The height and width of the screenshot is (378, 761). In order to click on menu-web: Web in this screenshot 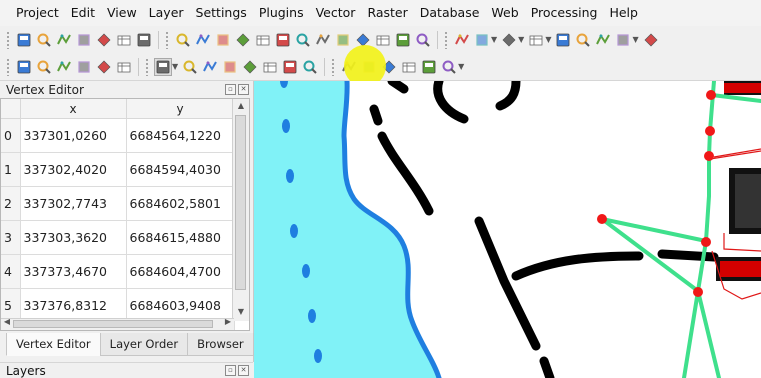, I will do `click(504, 13)`.